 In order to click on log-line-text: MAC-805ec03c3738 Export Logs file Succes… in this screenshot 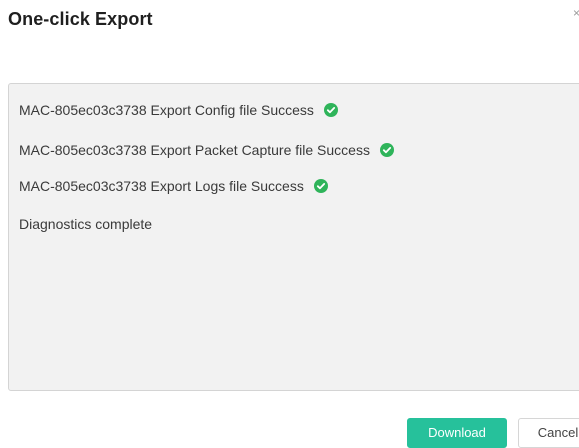, I will do `click(161, 186)`.